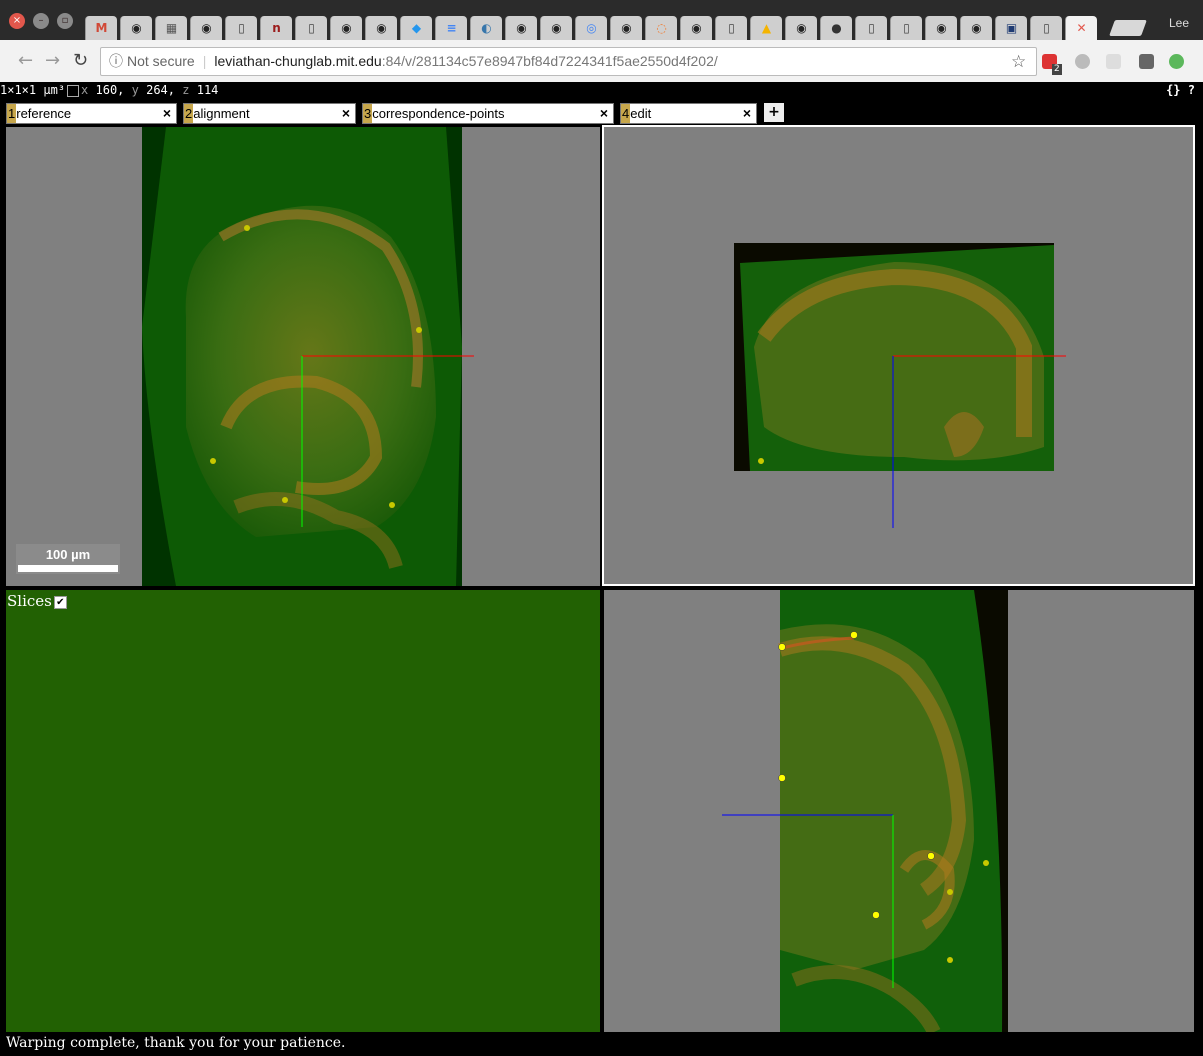 This screenshot has height=1056, width=1203. Describe the element at coordinates (438, 113) in the screenshot. I see `layer-name: correspondence-points` at that location.